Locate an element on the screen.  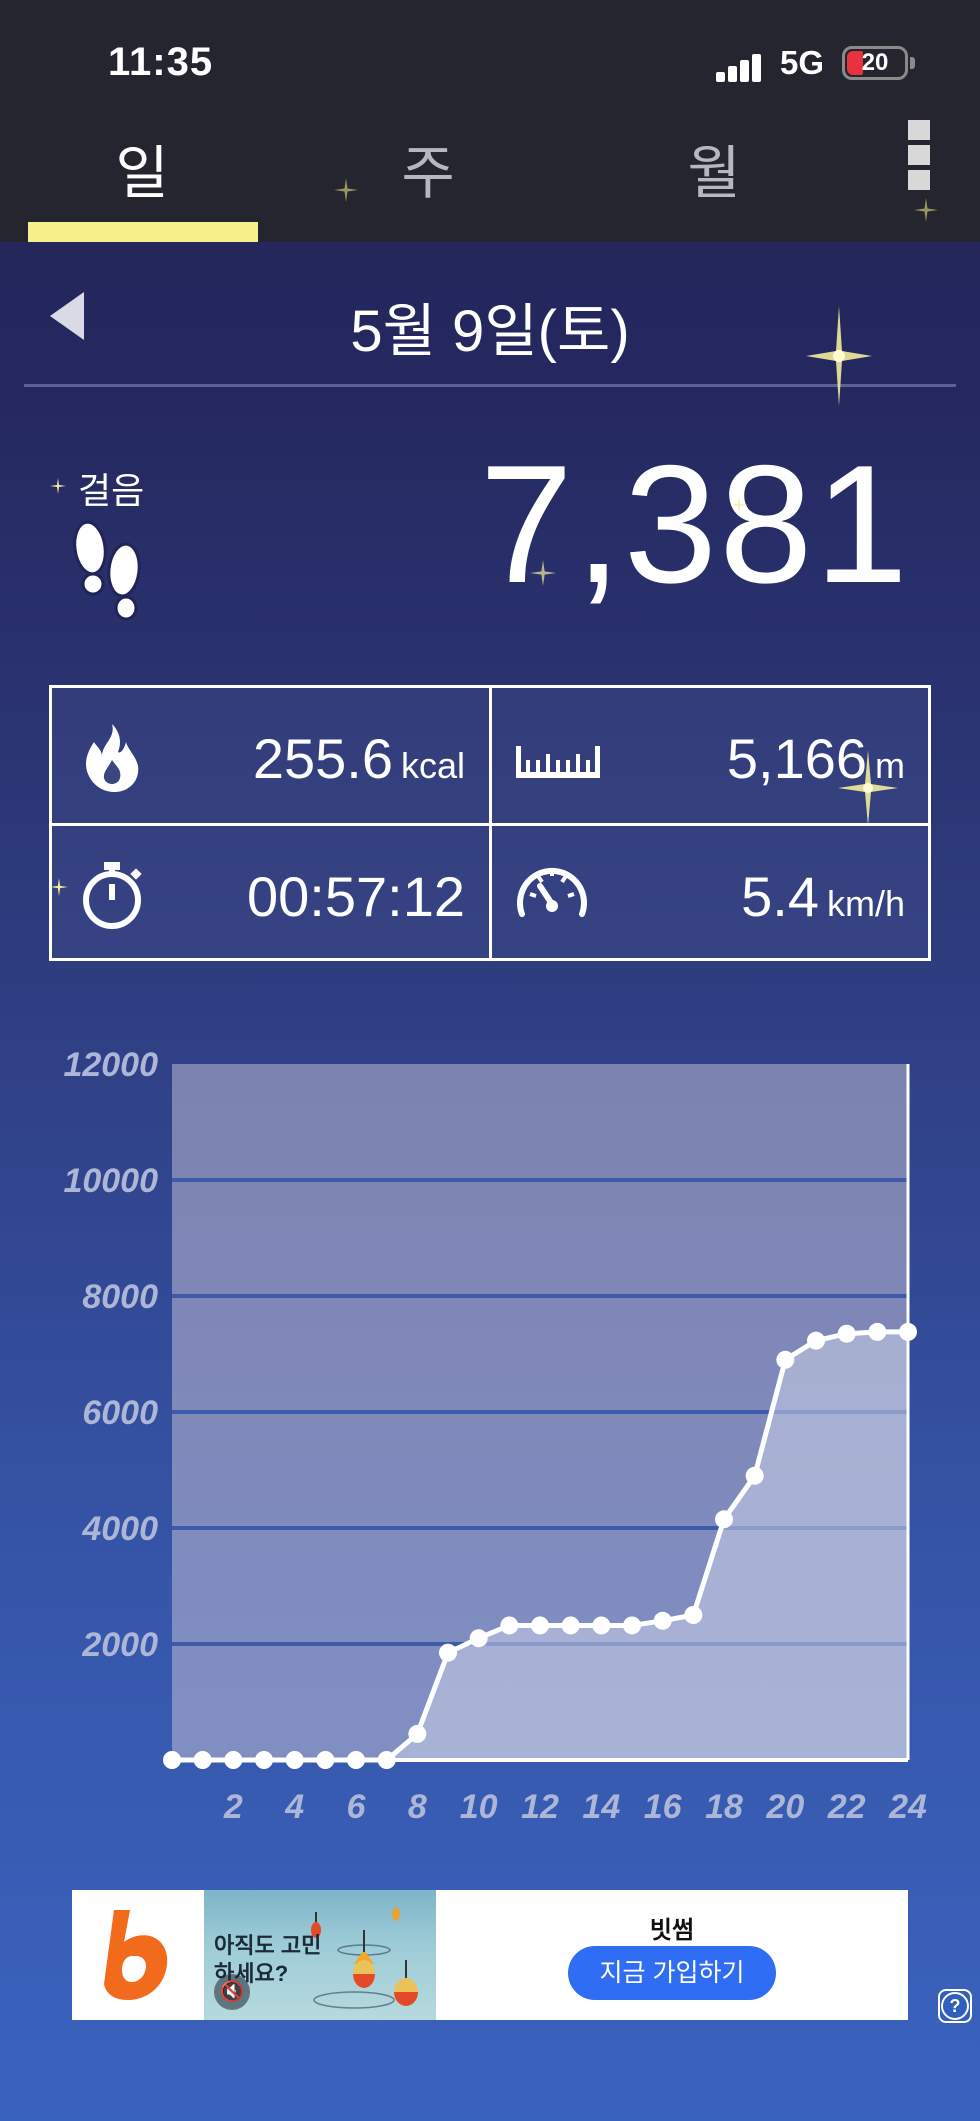
ad-signup-button: 지금 가입하기 is located at coordinates (672, 1973).